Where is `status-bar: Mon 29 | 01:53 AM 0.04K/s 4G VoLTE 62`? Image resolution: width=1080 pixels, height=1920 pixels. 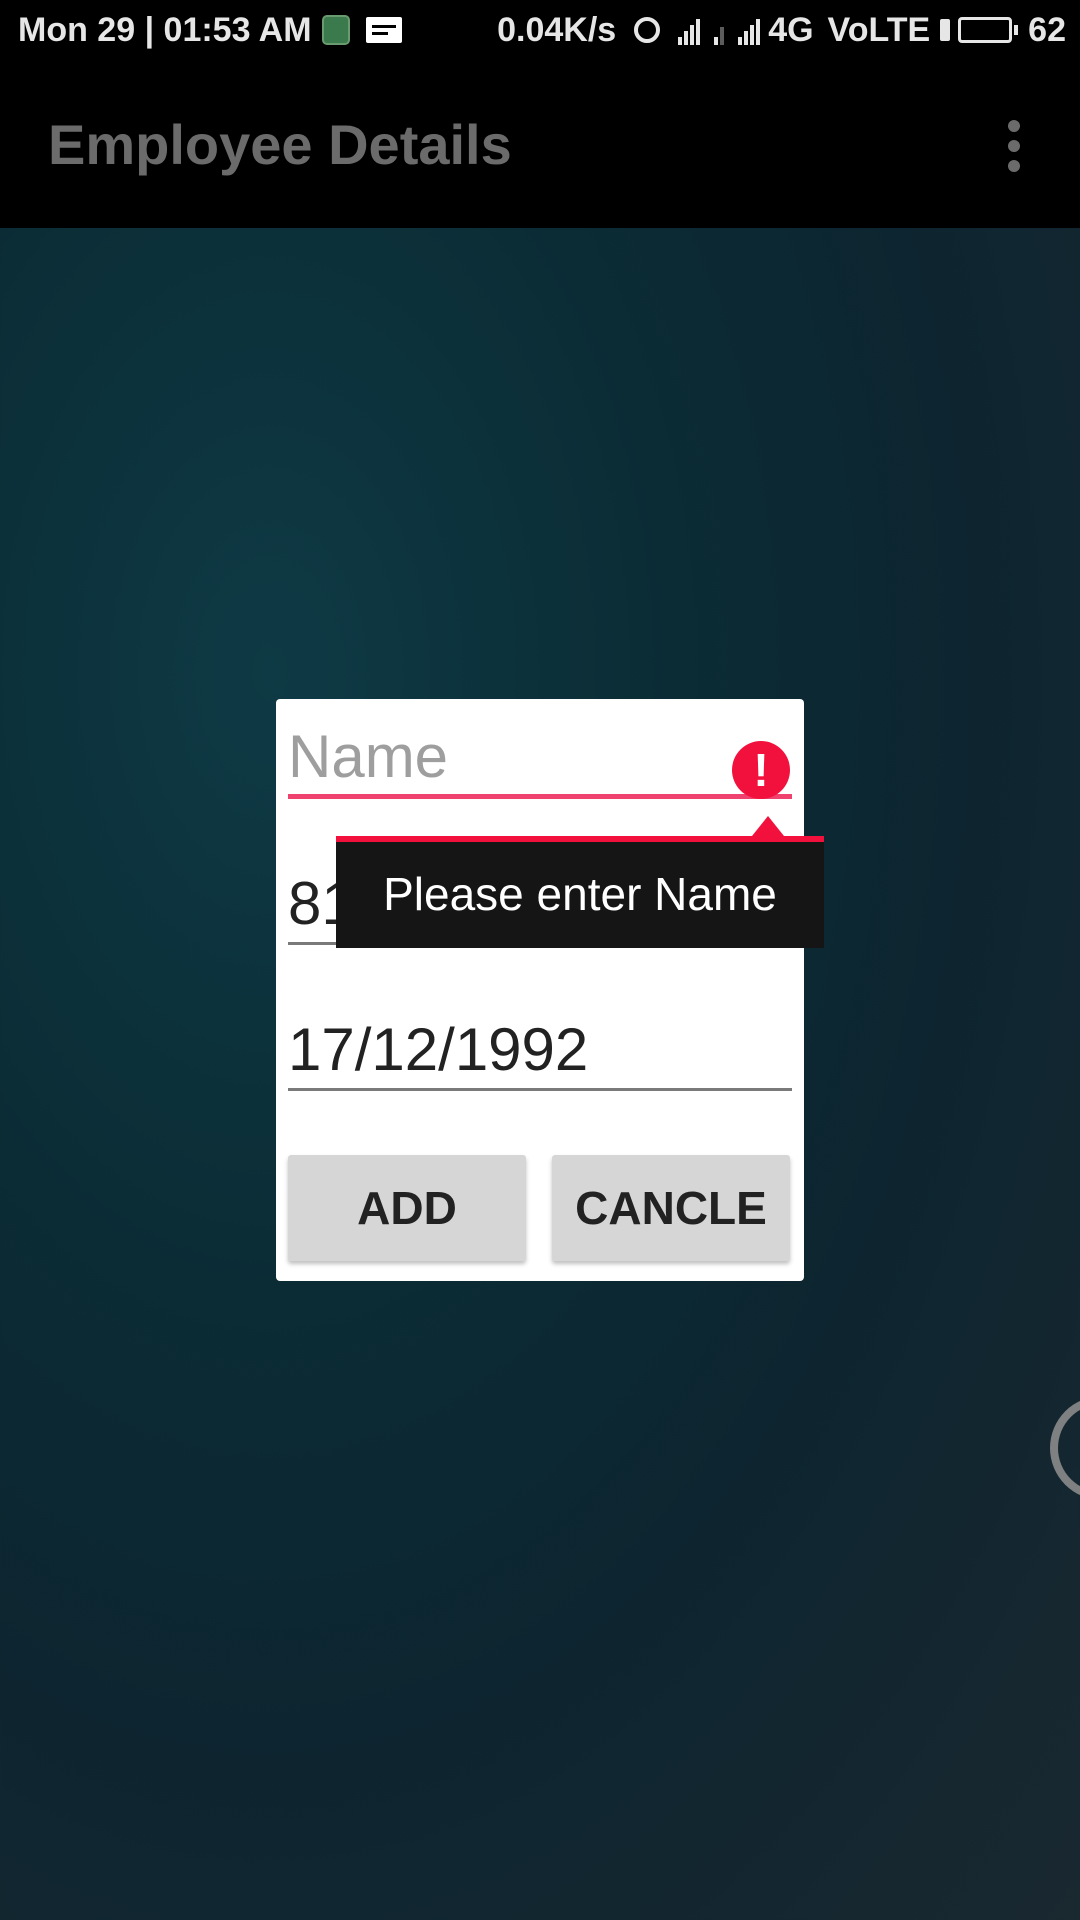
status-bar: Mon 29 | 01:53 AM 0.04K/s 4G VoLTE 62 is located at coordinates (540, 30).